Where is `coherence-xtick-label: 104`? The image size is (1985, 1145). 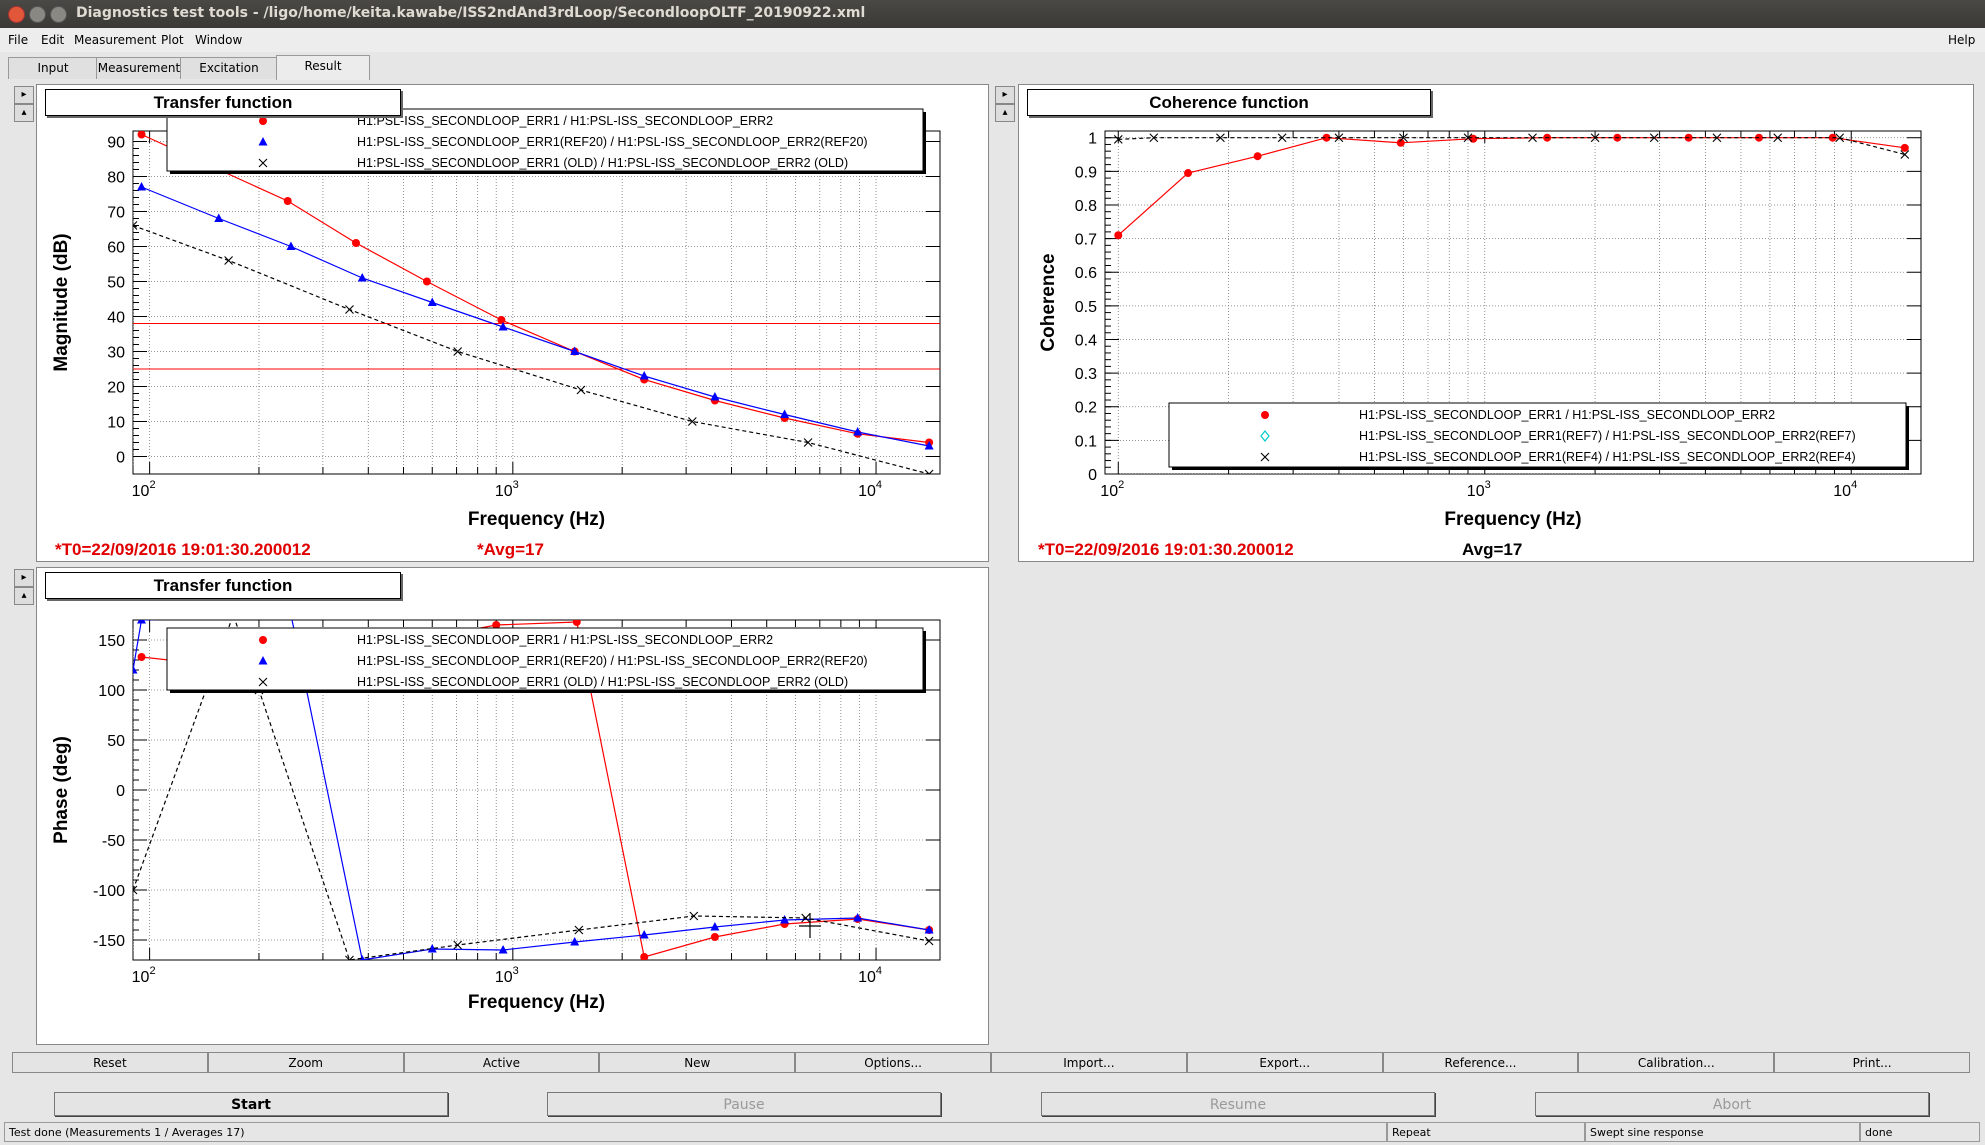
coherence-xtick-label: 104 is located at coordinates (1845, 489).